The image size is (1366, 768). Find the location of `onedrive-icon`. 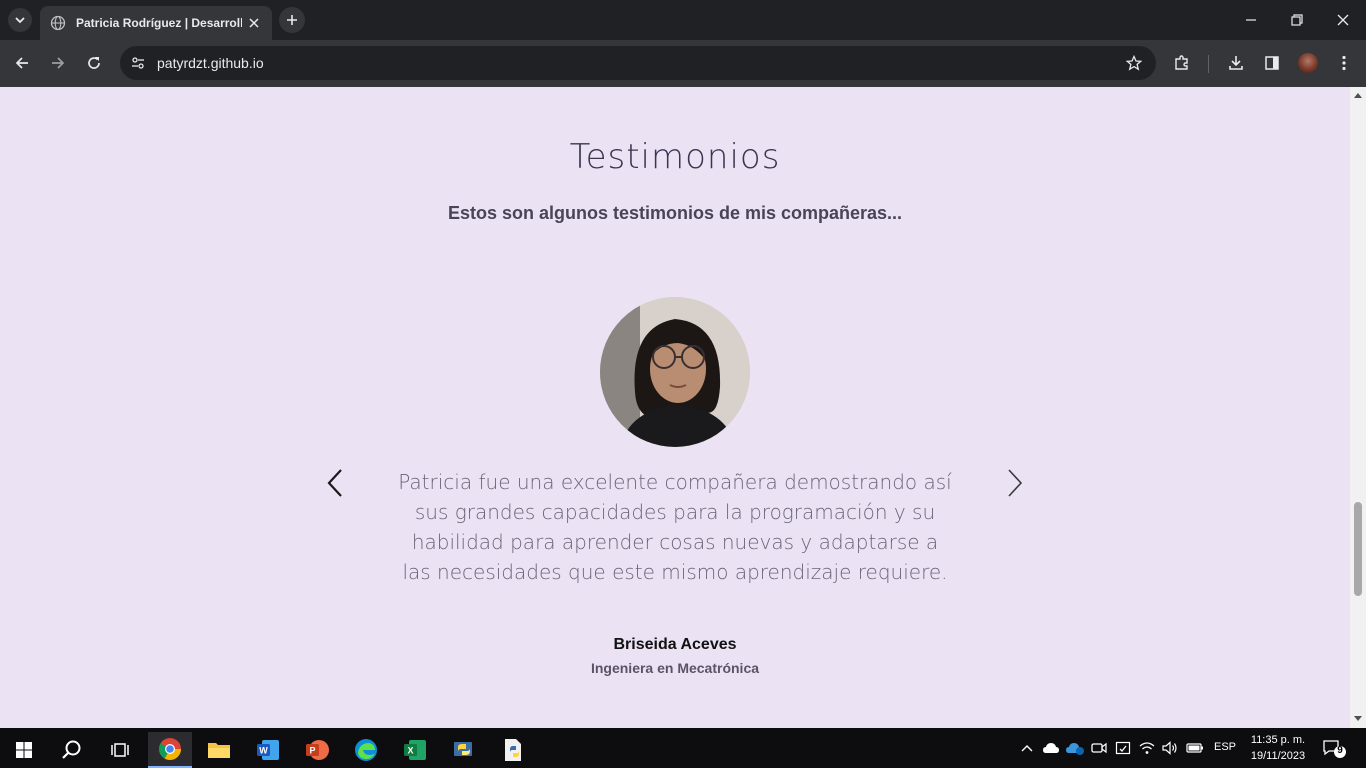

onedrive-icon is located at coordinates (1051, 748).